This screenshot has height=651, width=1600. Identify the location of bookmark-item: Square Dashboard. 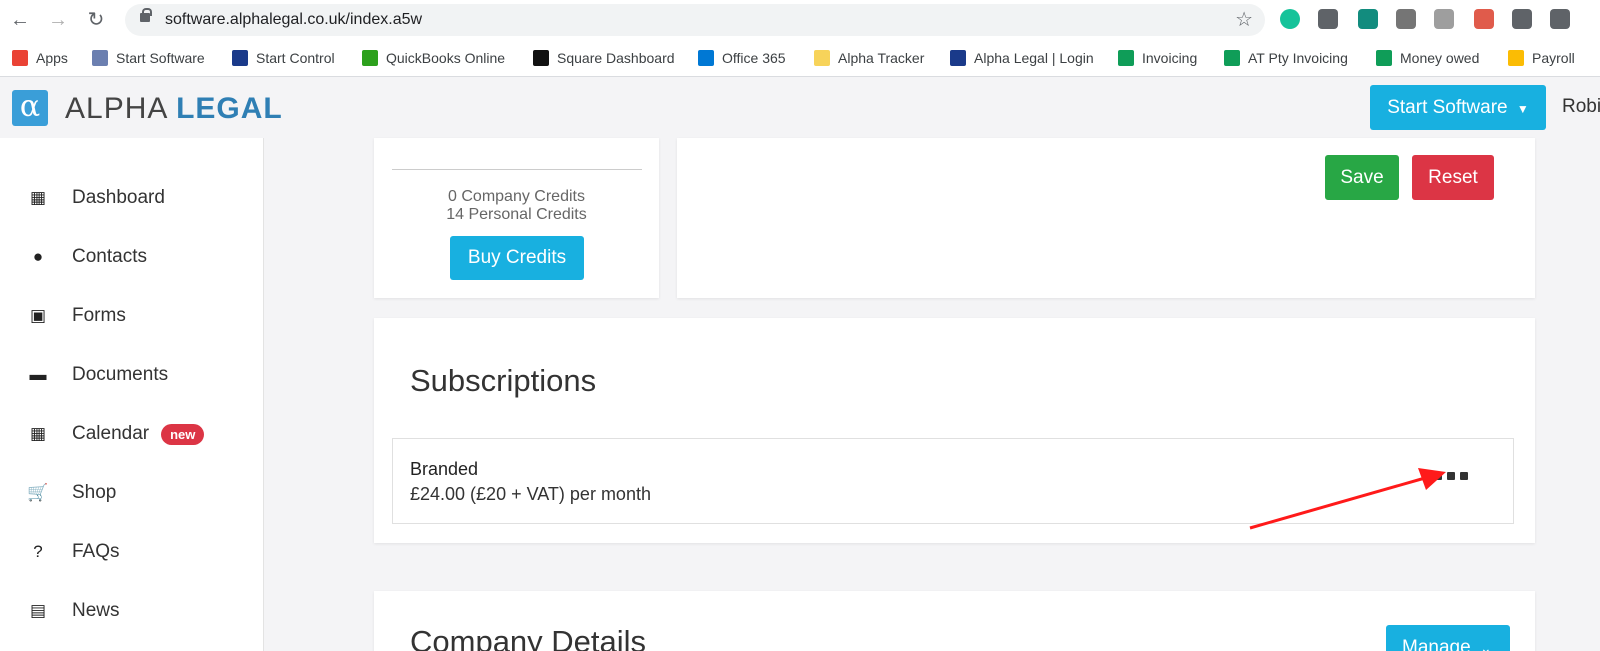
(604, 58).